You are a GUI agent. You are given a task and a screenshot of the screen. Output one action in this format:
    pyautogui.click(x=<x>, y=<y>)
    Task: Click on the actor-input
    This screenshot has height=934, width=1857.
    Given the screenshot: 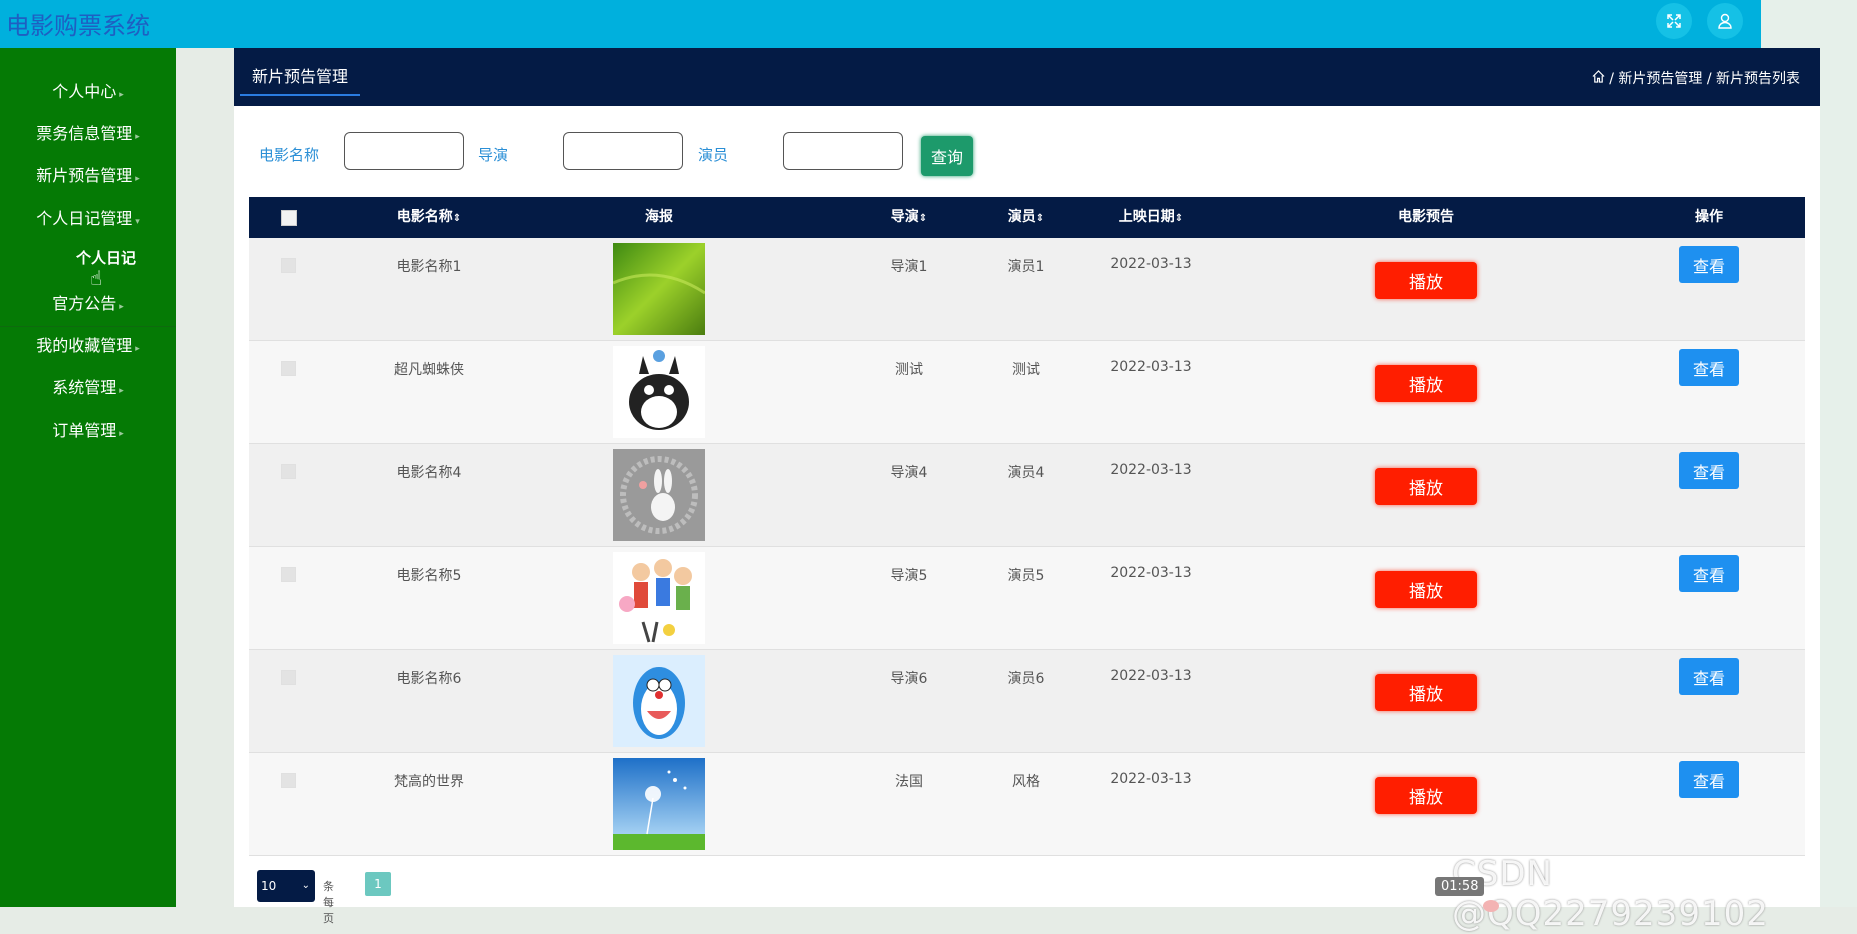 What is the action you would take?
    pyautogui.click(x=843, y=151)
    